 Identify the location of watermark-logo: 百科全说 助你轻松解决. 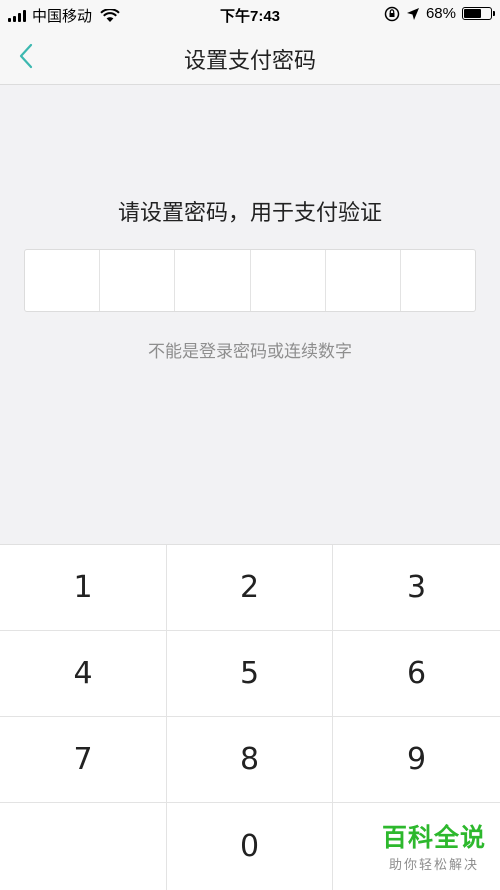
(434, 848).